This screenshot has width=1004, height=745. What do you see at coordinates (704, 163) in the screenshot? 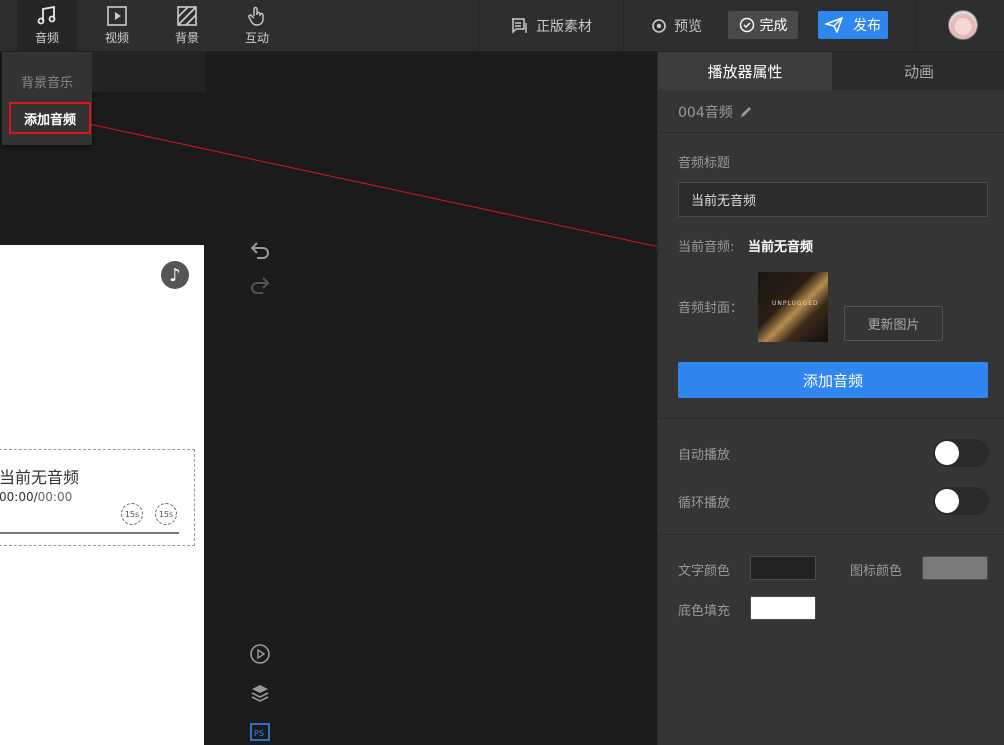
I see `audio-title-label: 音频标题` at bounding box center [704, 163].